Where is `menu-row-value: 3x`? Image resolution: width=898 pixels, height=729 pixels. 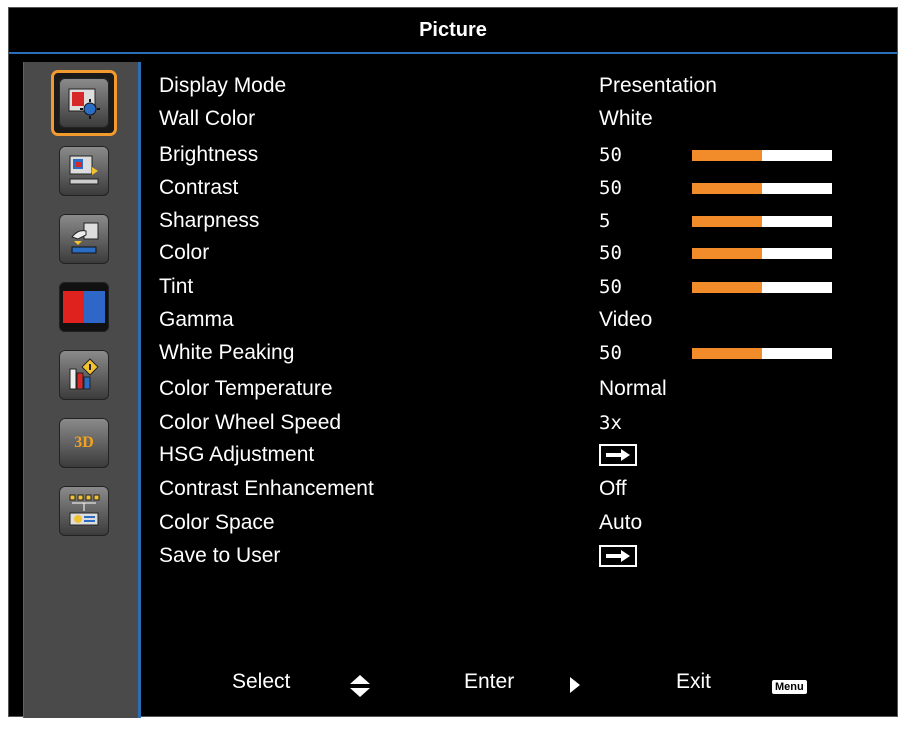
menu-row-value: 3x is located at coordinates (610, 423).